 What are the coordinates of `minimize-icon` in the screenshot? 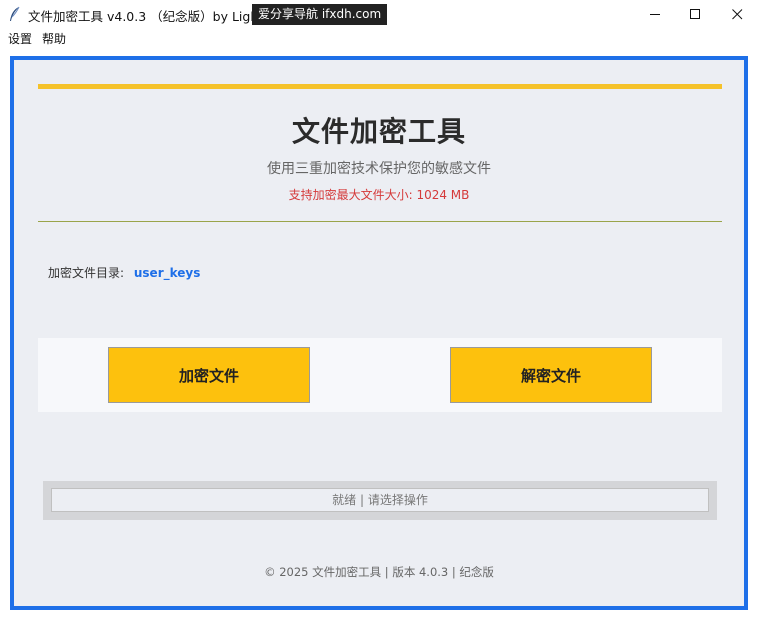 It's located at (655, 14).